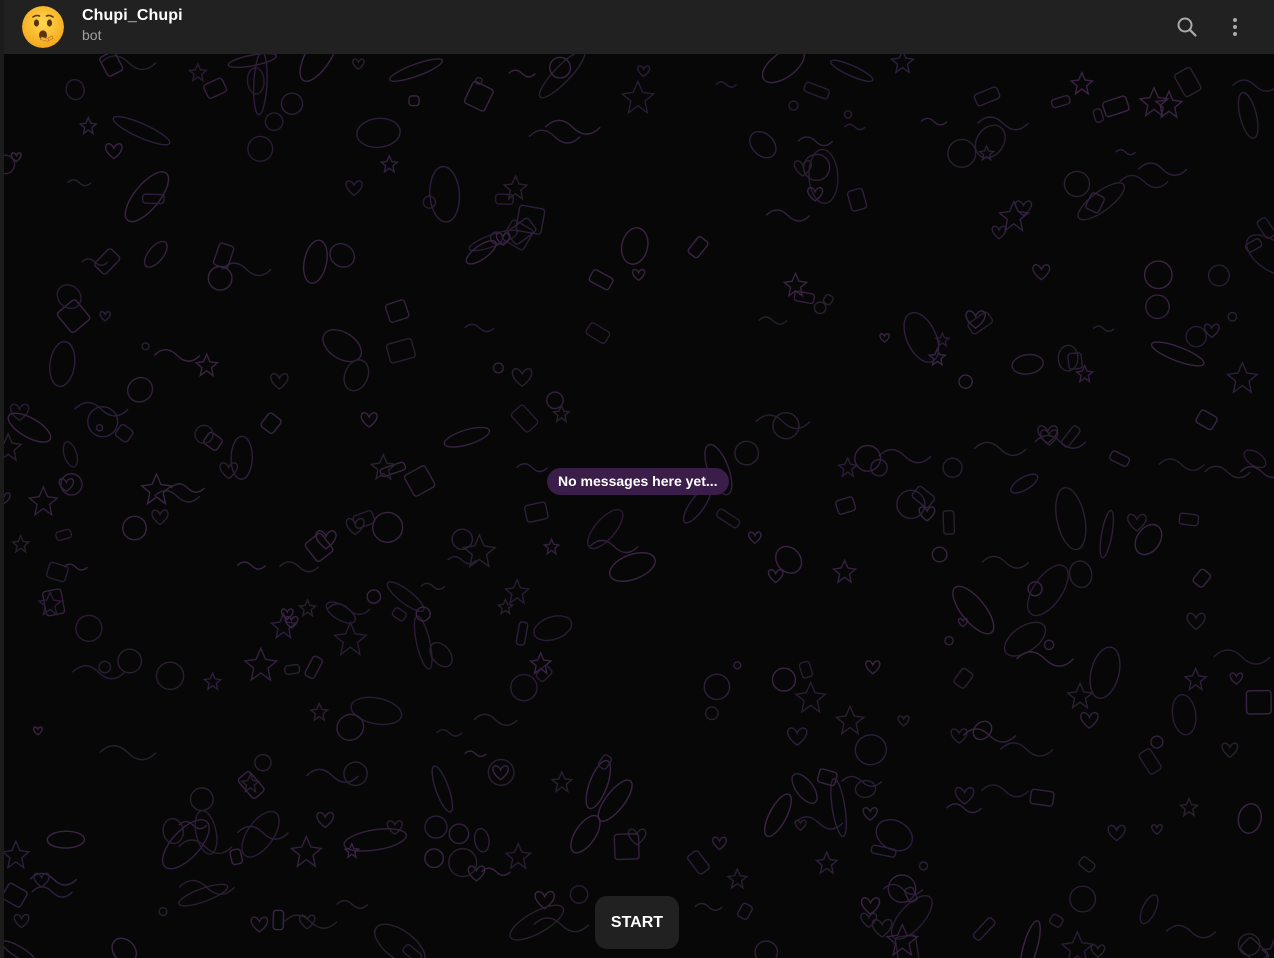  What do you see at coordinates (1235, 27) in the screenshot?
I see `more-options-button` at bounding box center [1235, 27].